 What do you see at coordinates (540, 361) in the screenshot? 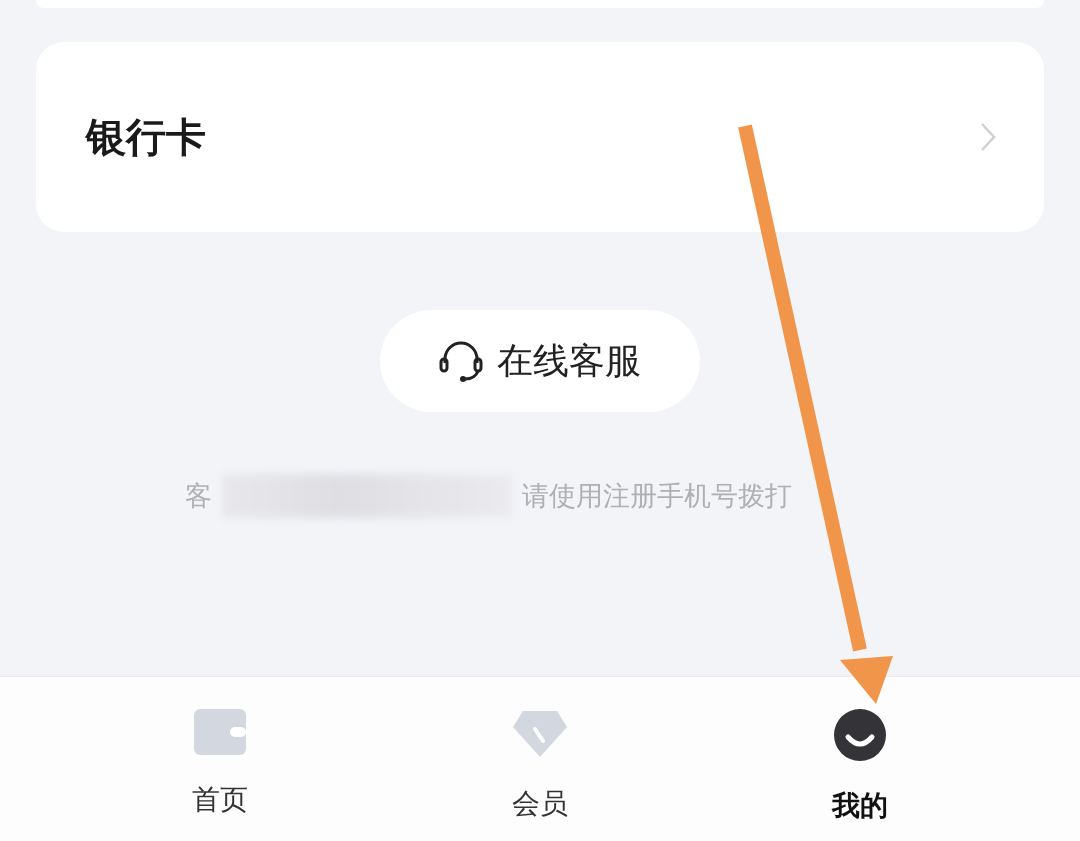
I see `online-support-button: 在线客服` at bounding box center [540, 361].